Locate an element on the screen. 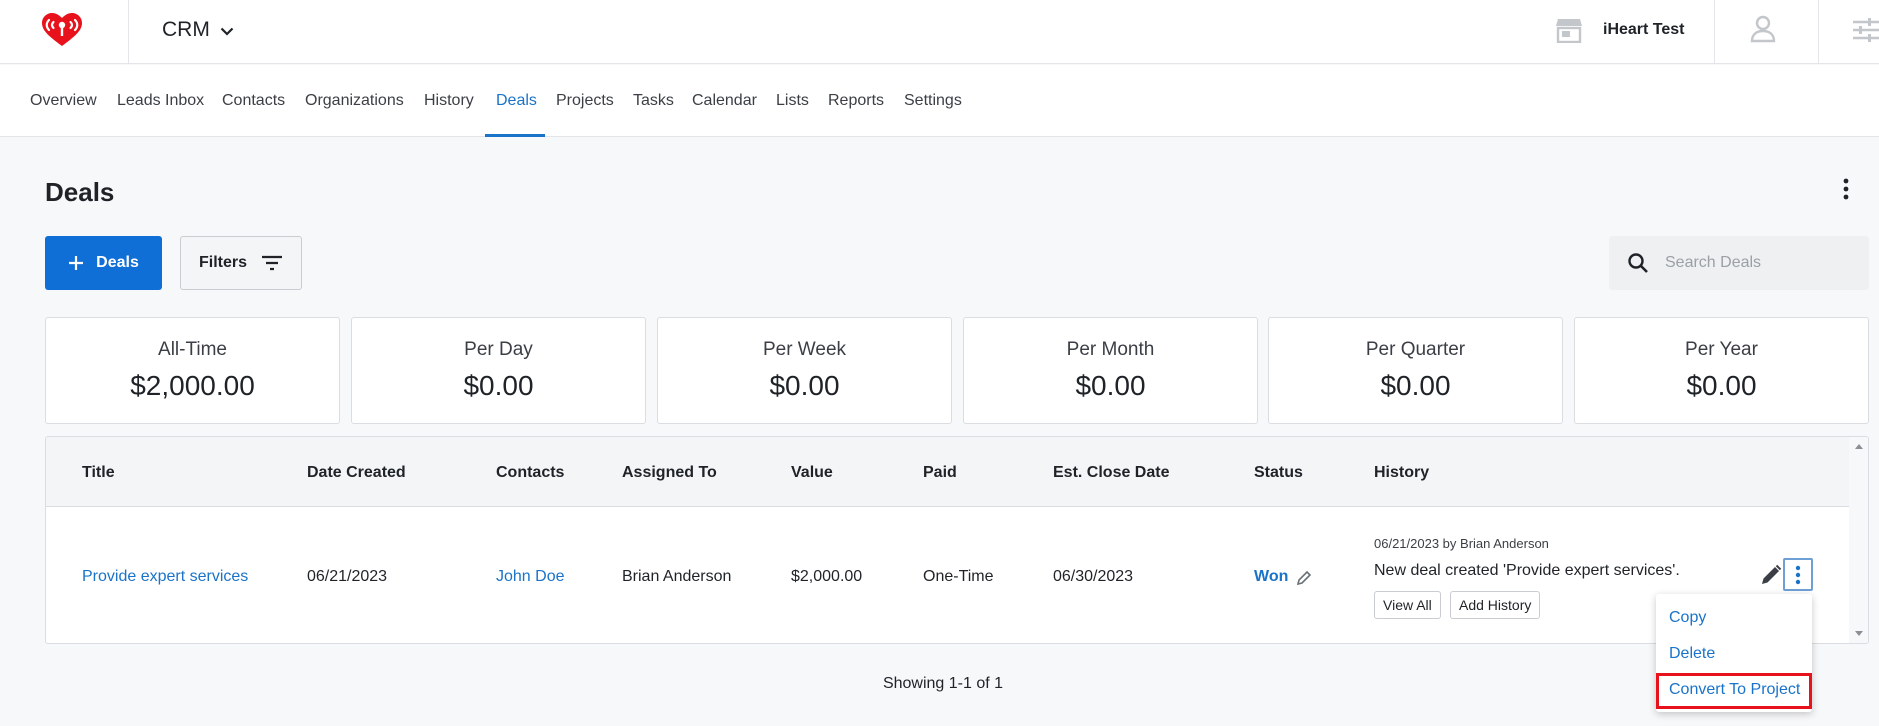 Image resolution: width=1879 pixels, height=726 pixels. column-header: Status is located at coordinates (1278, 473).